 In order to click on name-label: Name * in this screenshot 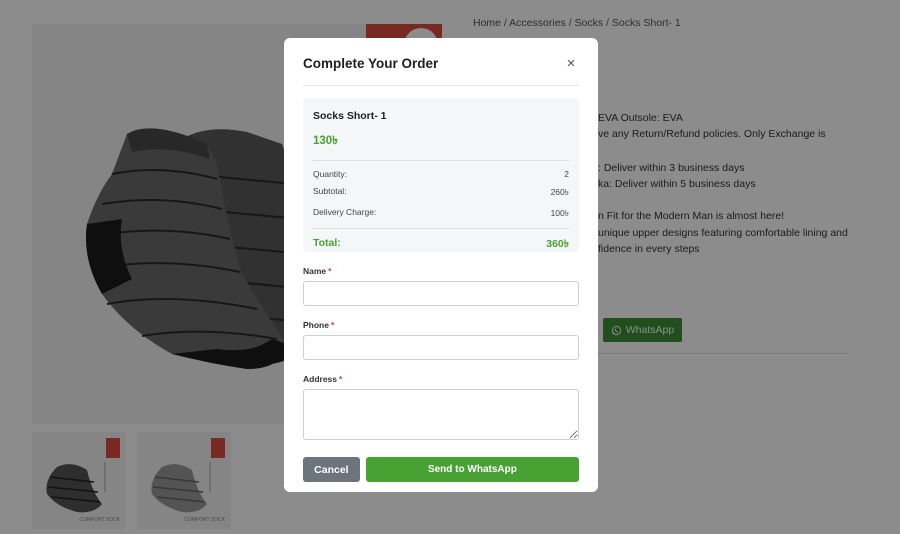, I will do `click(441, 271)`.